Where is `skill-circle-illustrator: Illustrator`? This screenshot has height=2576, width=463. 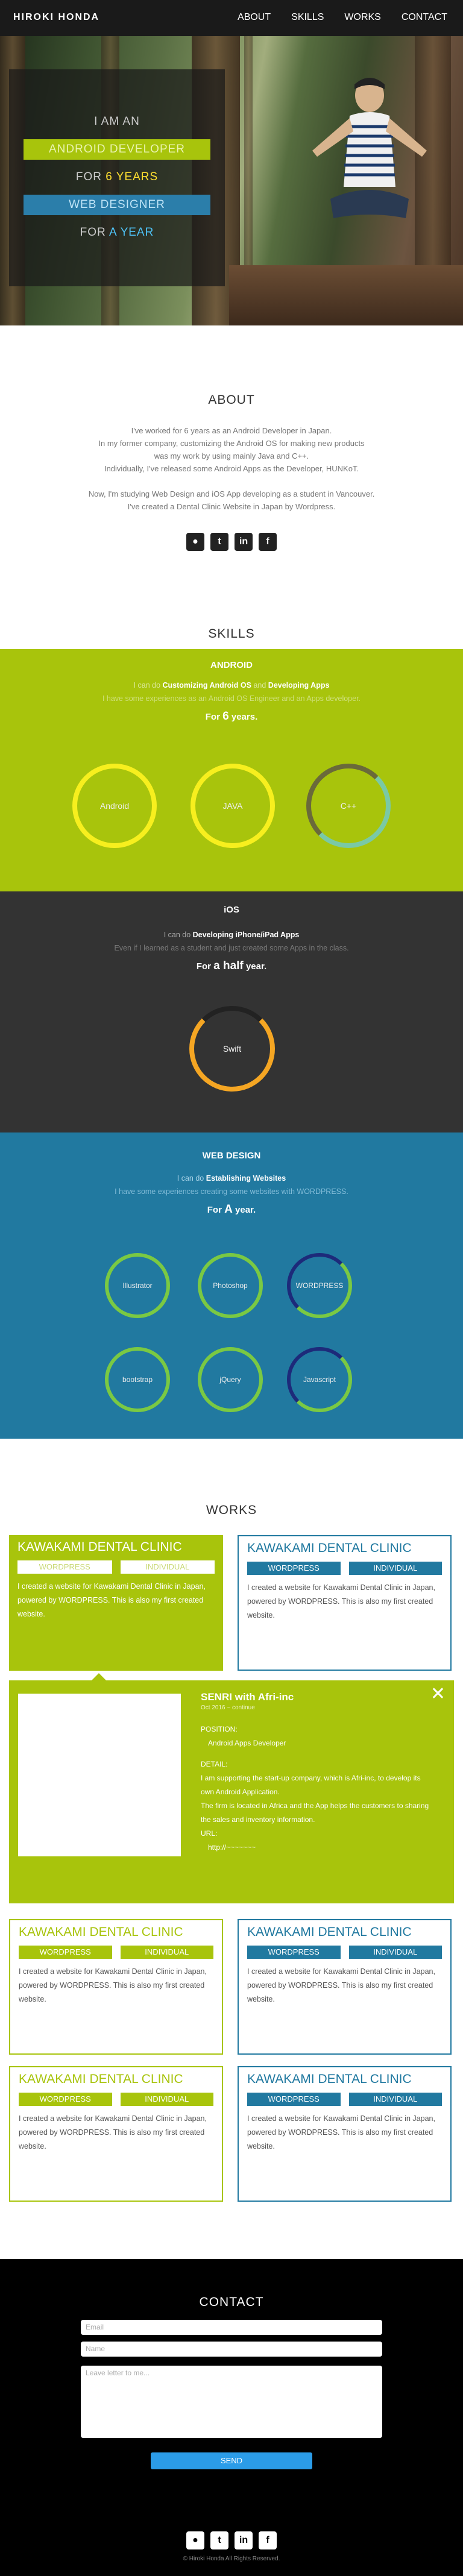
skill-circle-illustrator: Illustrator is located at coordinates (137, 1285).